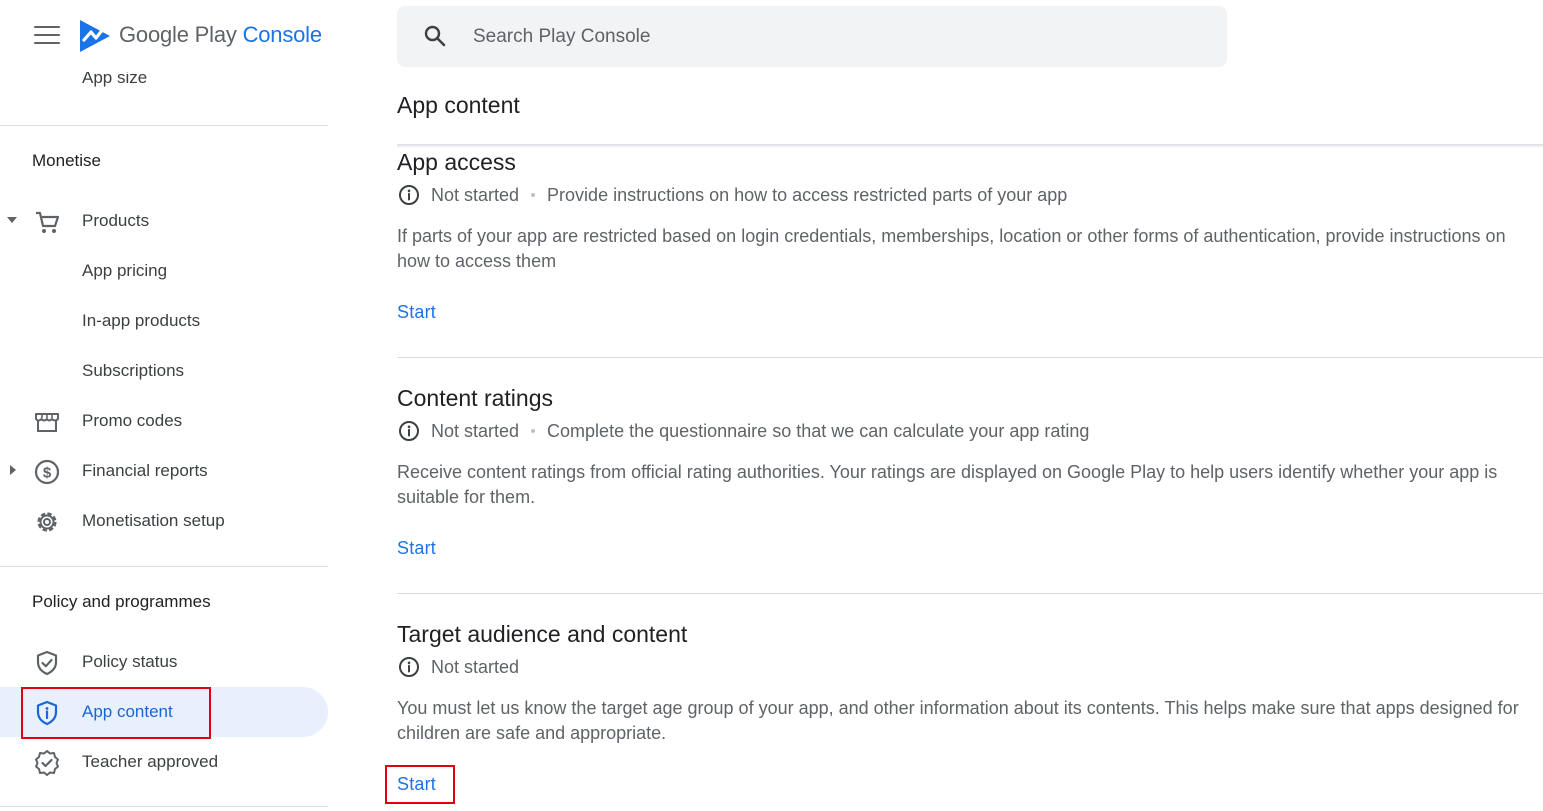 The height and width of the screenshot is (811, 1543). Describe the element at coordinates (133, 370) in the screenshot. I see `sidebar-item-label: Subscriptions` at that location.